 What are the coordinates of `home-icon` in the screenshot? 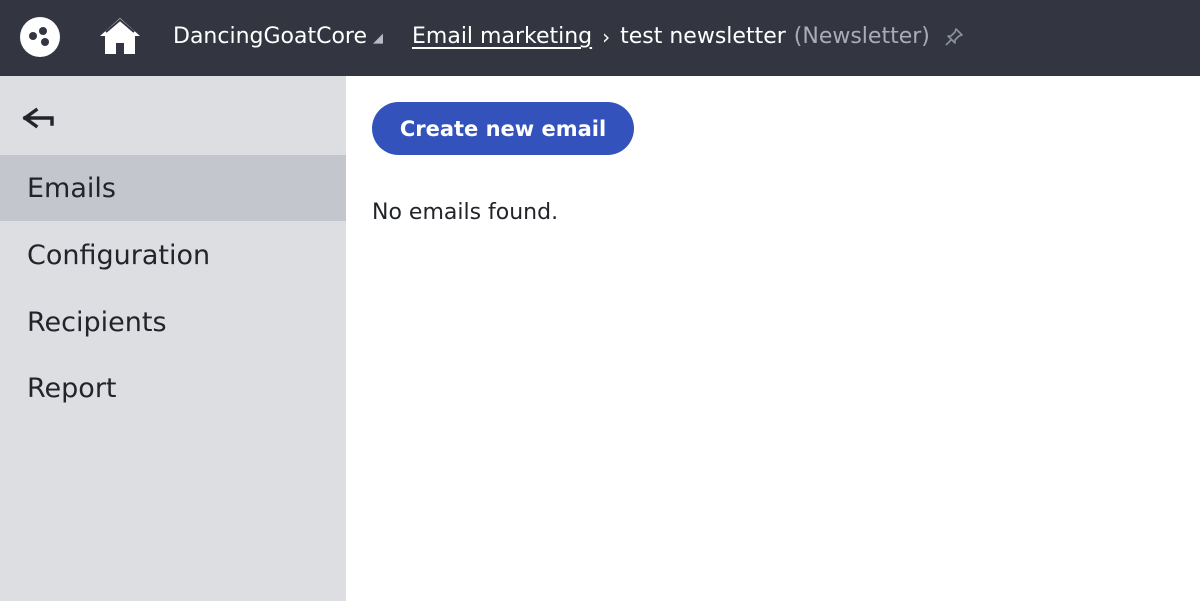 It's located at (120, 36).